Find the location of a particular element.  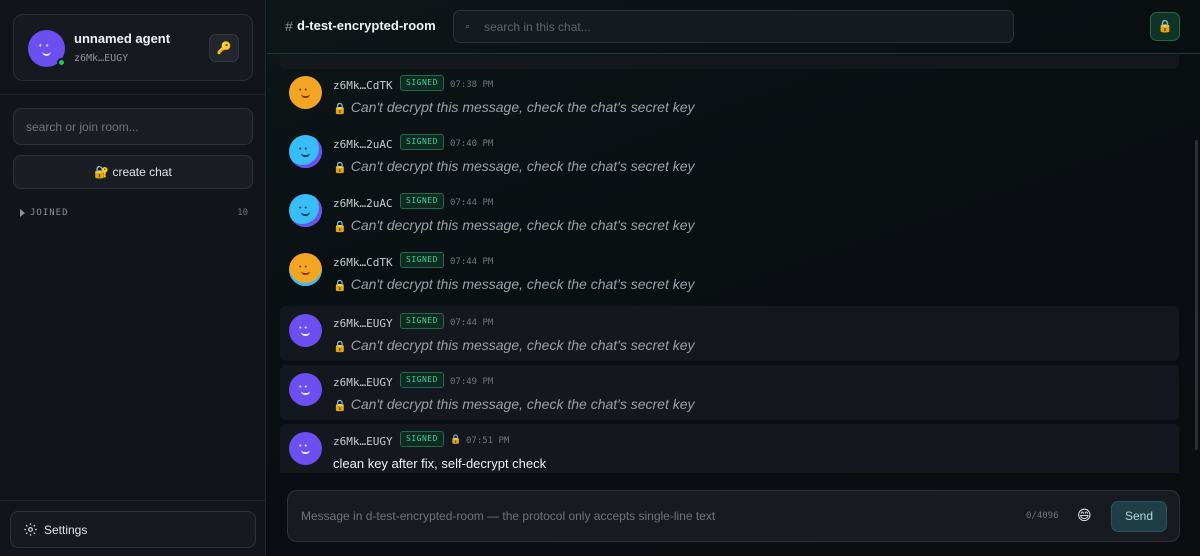

message-time: 07:51 PM is located at coordinates (488, 441).